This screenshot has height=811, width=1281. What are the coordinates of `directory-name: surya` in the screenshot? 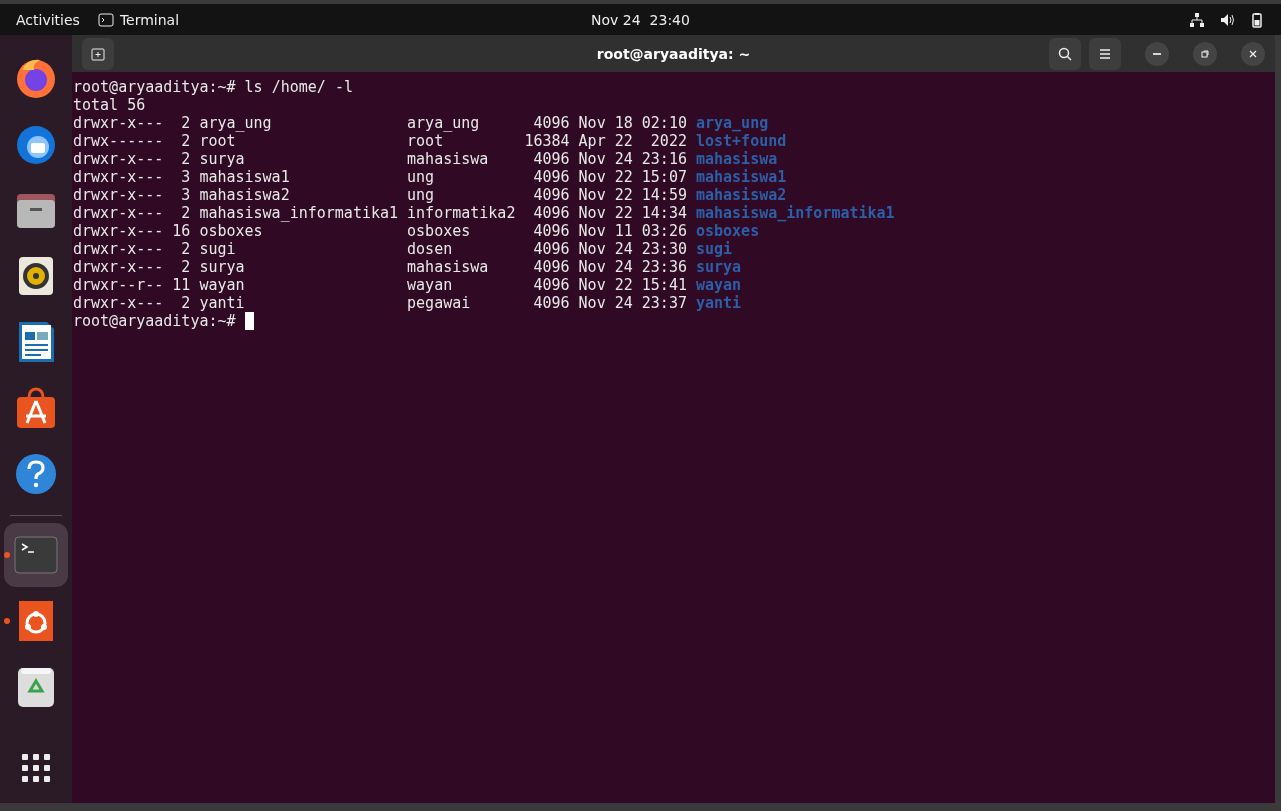 It's located at (719, 267).